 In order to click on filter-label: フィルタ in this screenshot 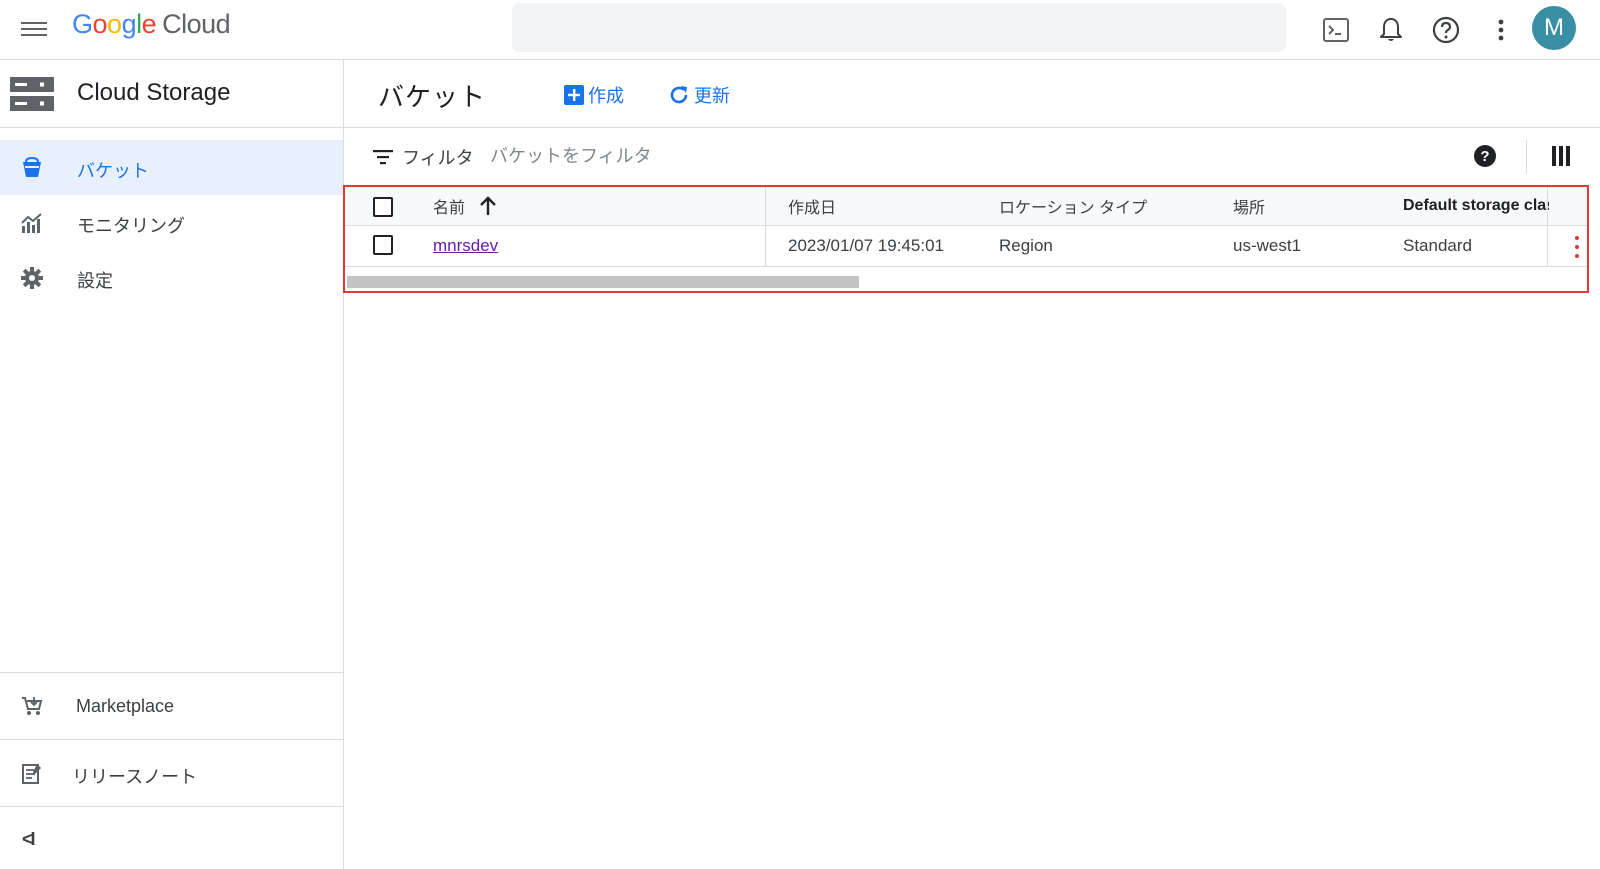, I will do `click(438, 158)`.